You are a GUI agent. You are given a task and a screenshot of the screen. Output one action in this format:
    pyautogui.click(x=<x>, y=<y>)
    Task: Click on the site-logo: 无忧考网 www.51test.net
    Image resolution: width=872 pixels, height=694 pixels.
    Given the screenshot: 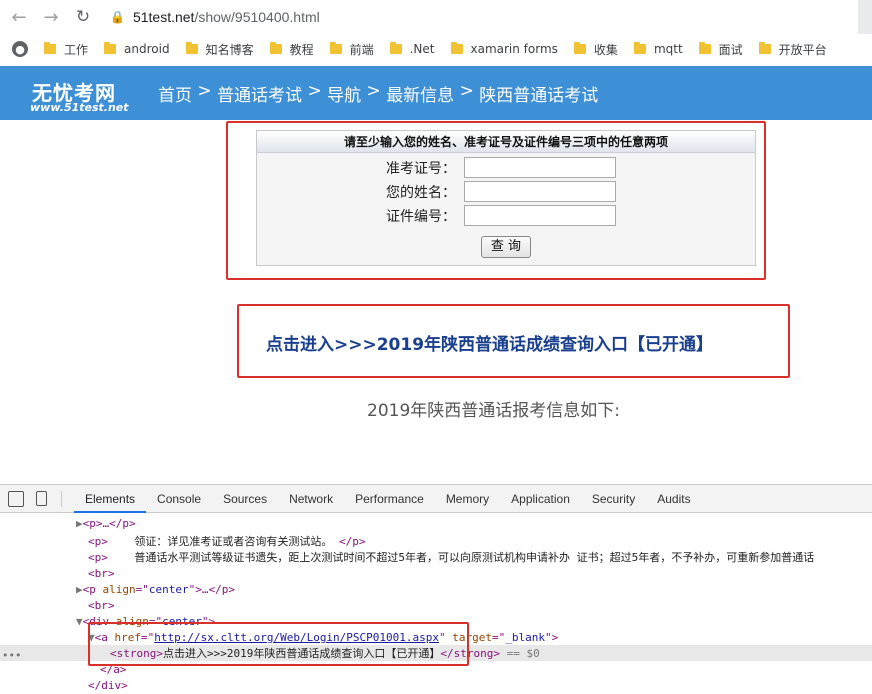 What is the action you would take?
    pyautogui.click(x=80, y=93)
    